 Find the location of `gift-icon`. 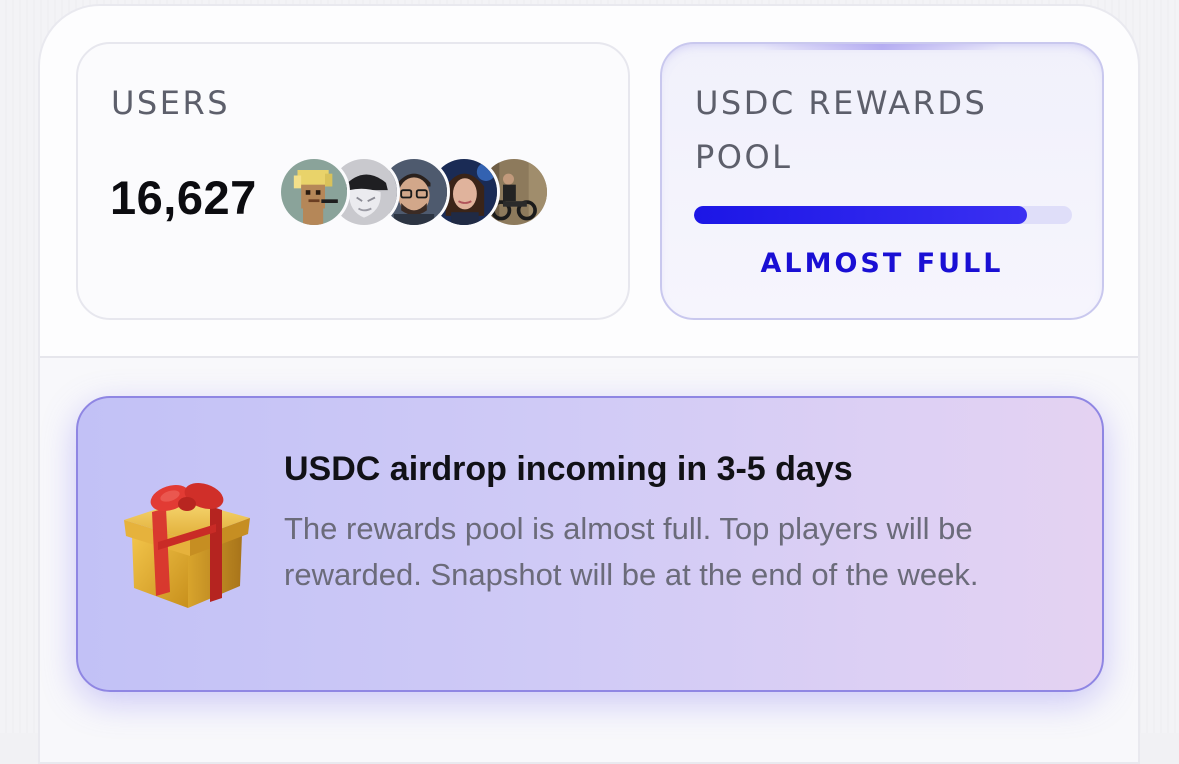

gift-icon is located at coordinates (187, 545).